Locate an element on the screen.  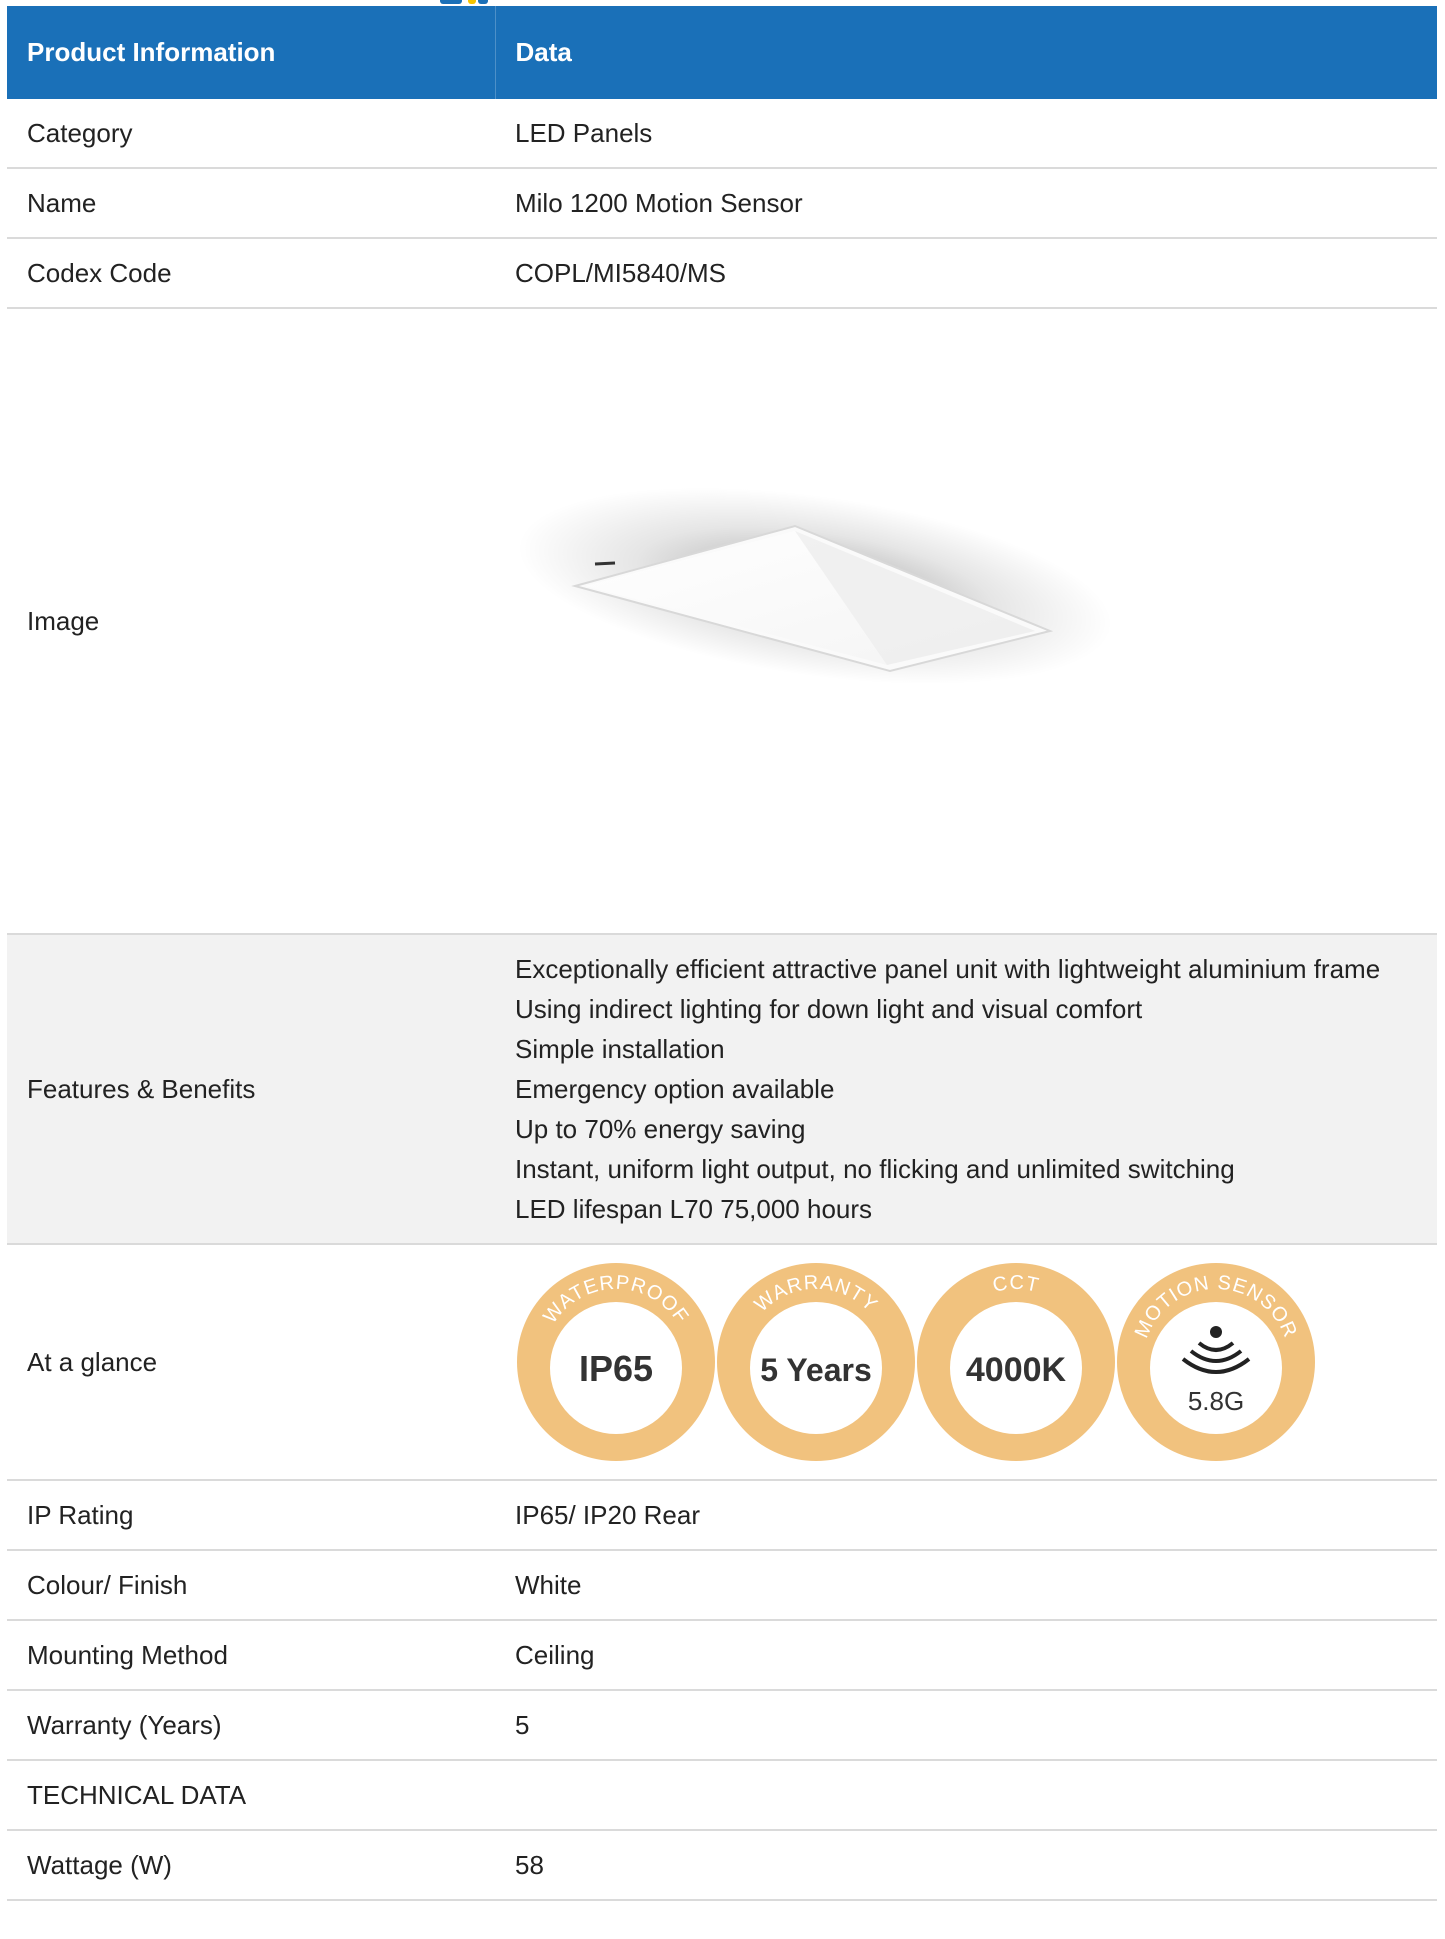
table-row-technical-data: TECHNICAL DATA is located at coordinates (722, 1795).